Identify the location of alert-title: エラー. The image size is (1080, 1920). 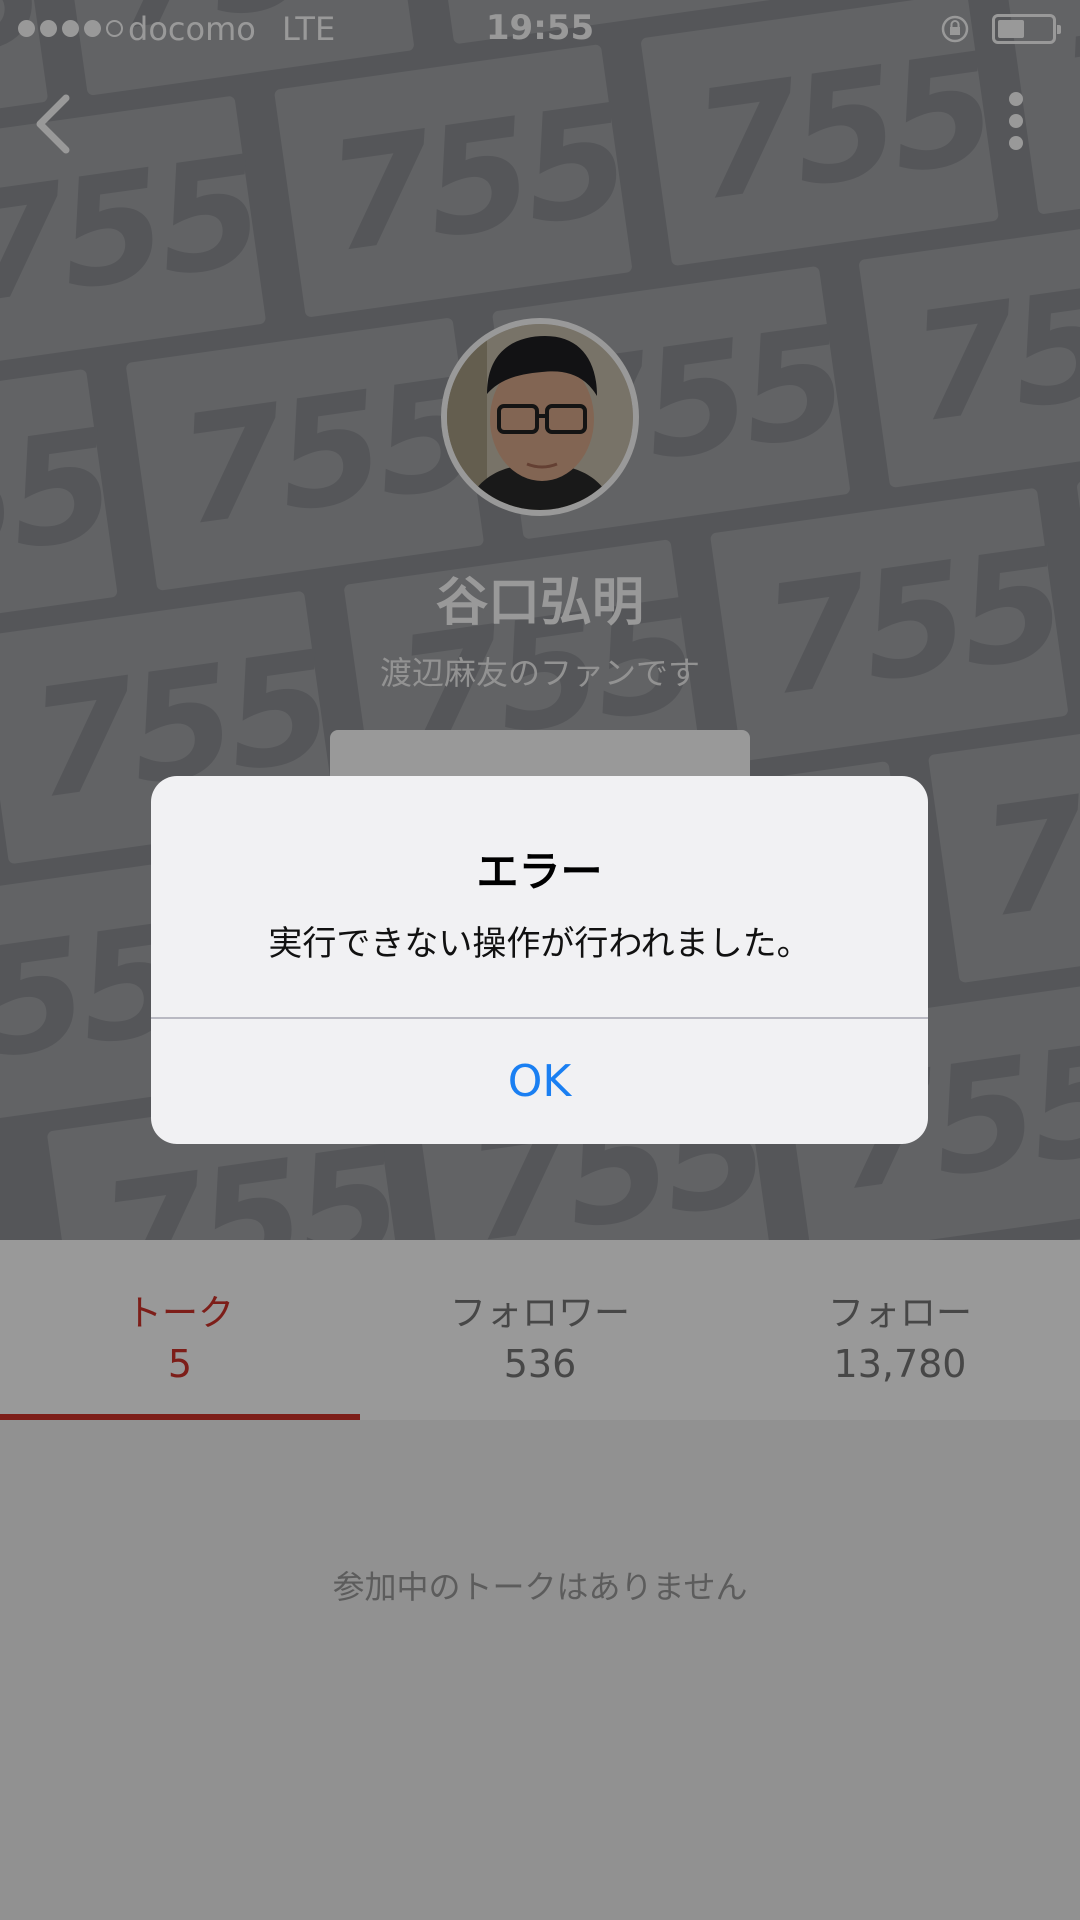
(539, 871).